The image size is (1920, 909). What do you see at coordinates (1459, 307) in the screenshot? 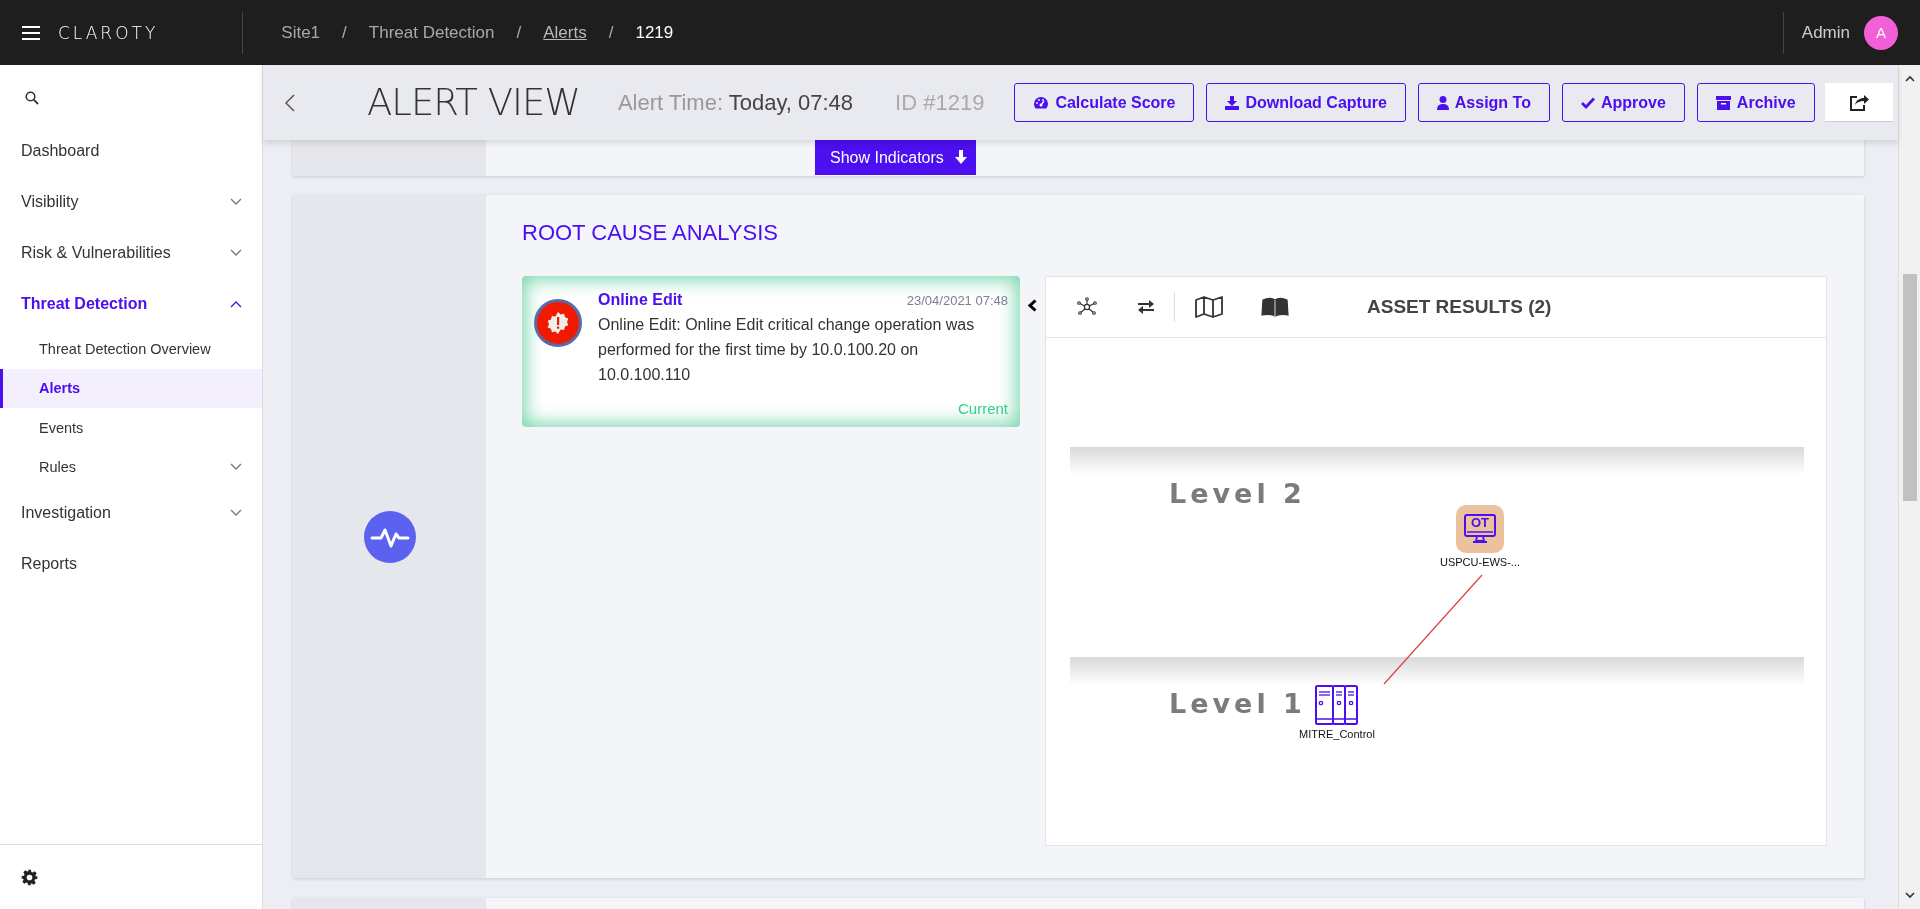
I see `panel-title: ASSET RESULTS (2)` at bounding box center [1459, 307].